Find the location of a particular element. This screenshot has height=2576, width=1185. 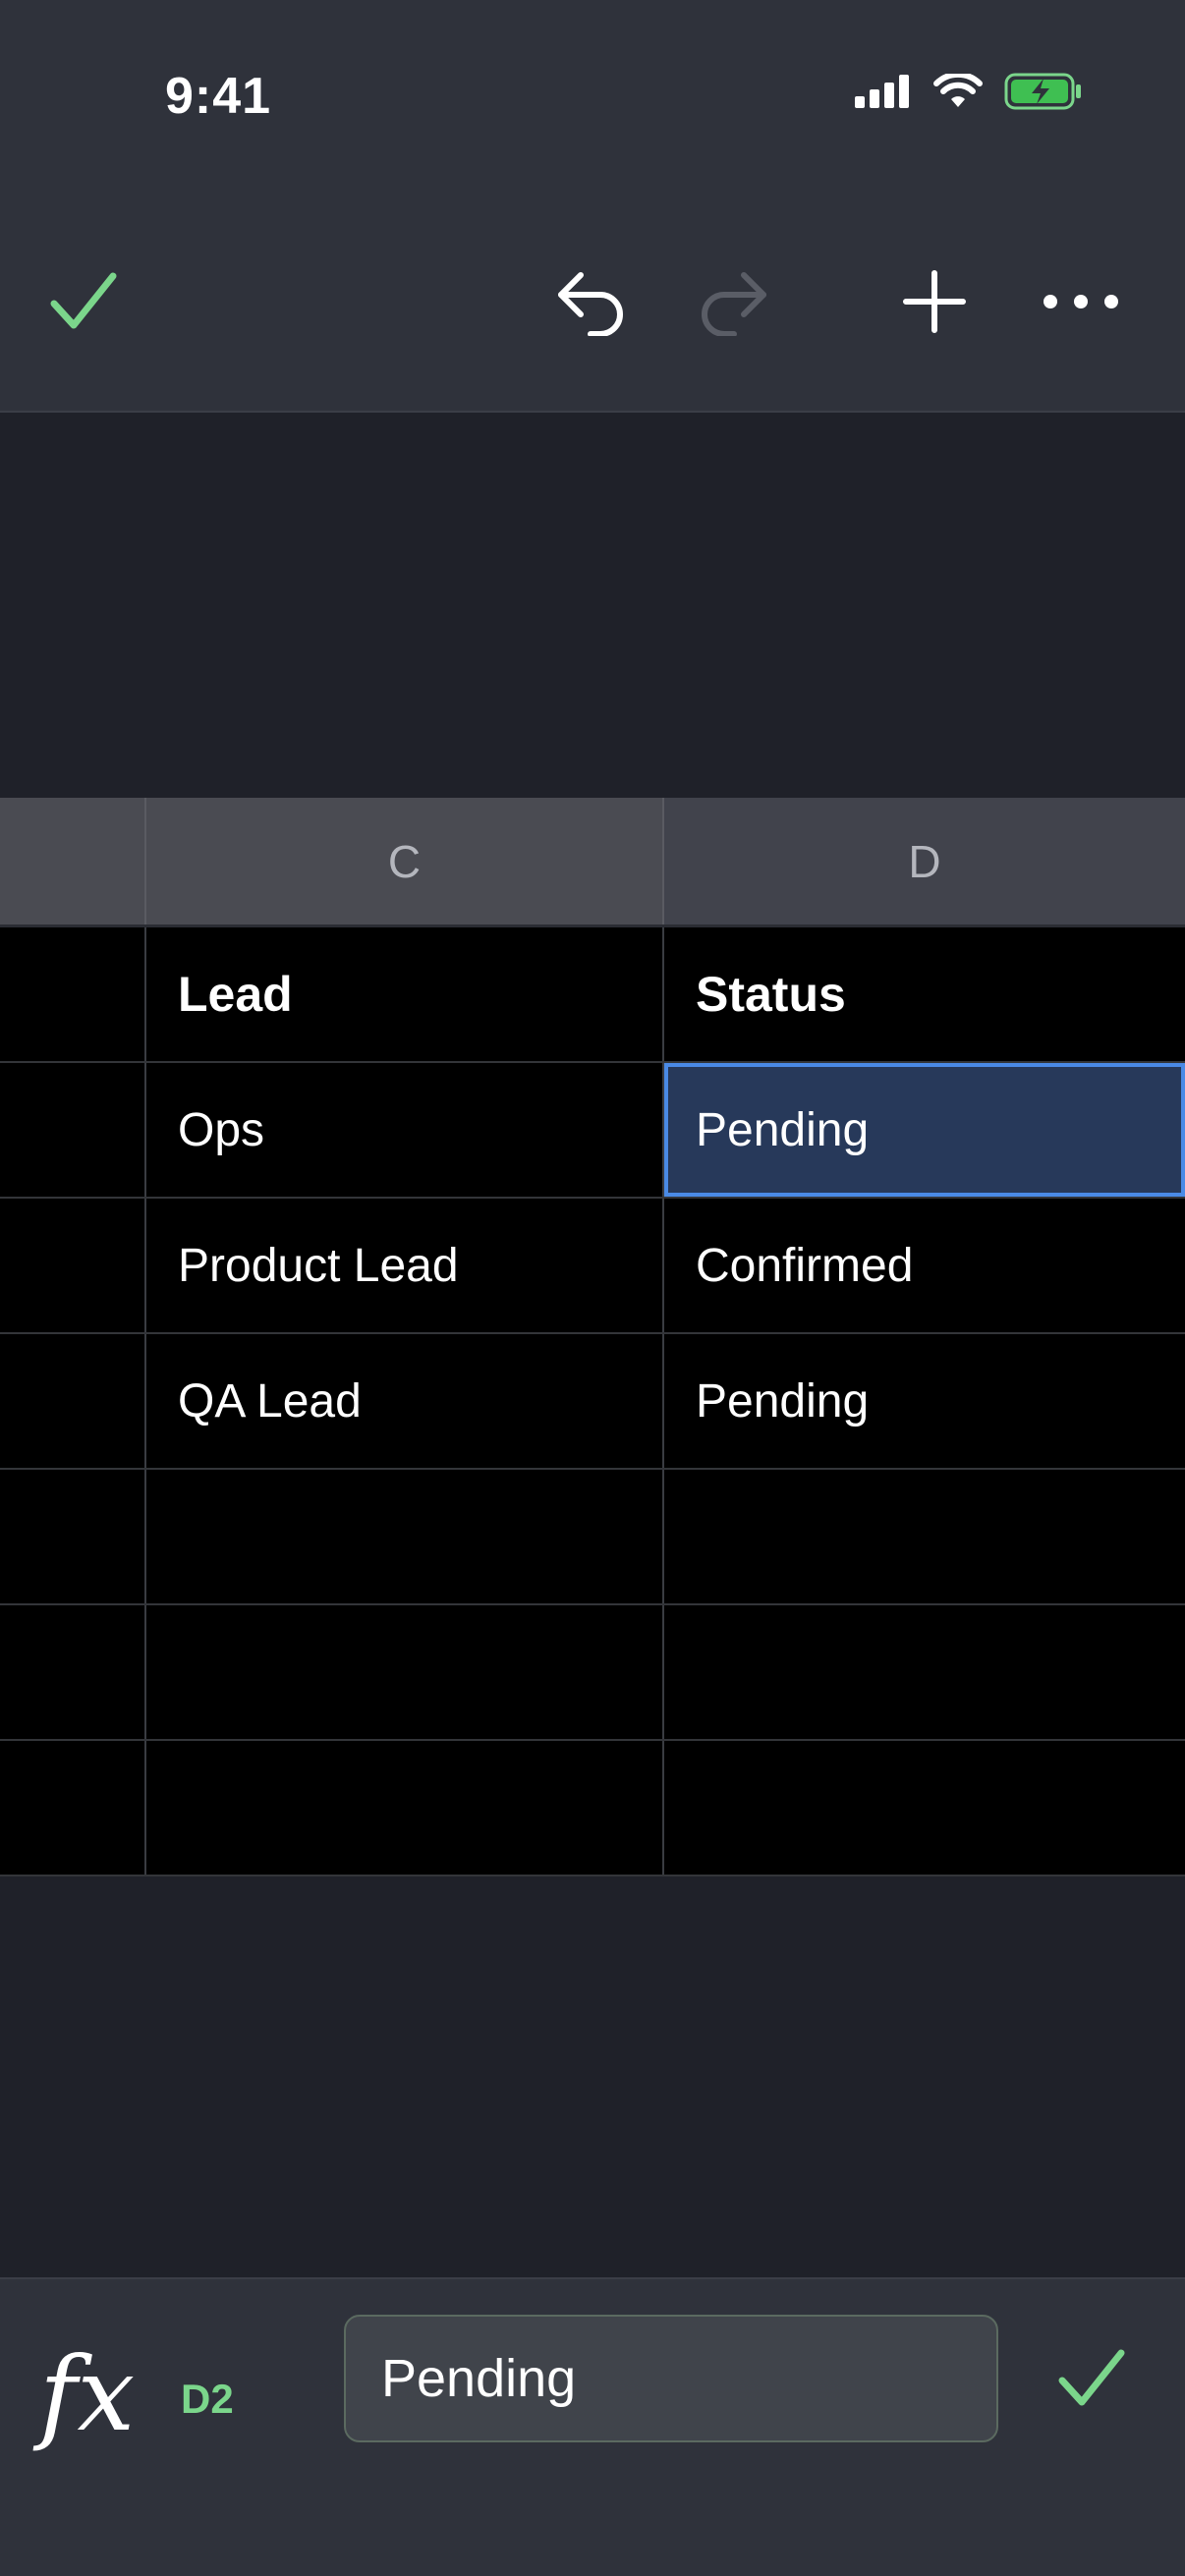

table-row: Lead Status is located at coordinates (592, 995).